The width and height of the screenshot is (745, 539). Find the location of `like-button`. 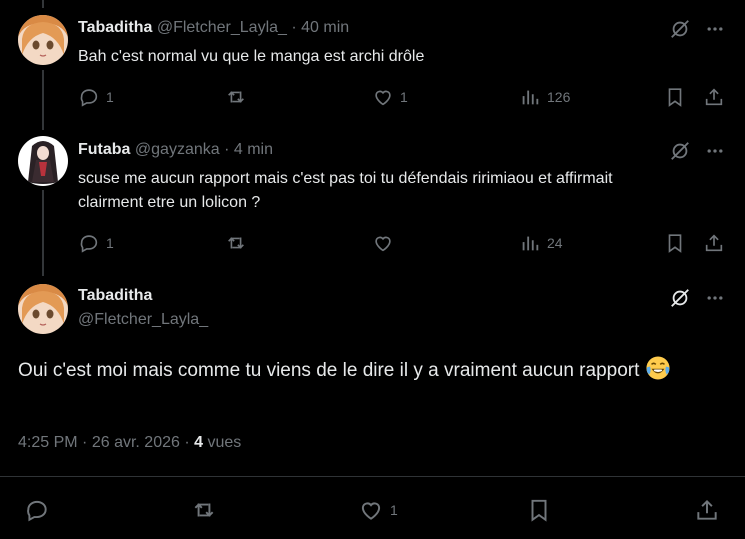

like-button is located at coordinates (386, 243).